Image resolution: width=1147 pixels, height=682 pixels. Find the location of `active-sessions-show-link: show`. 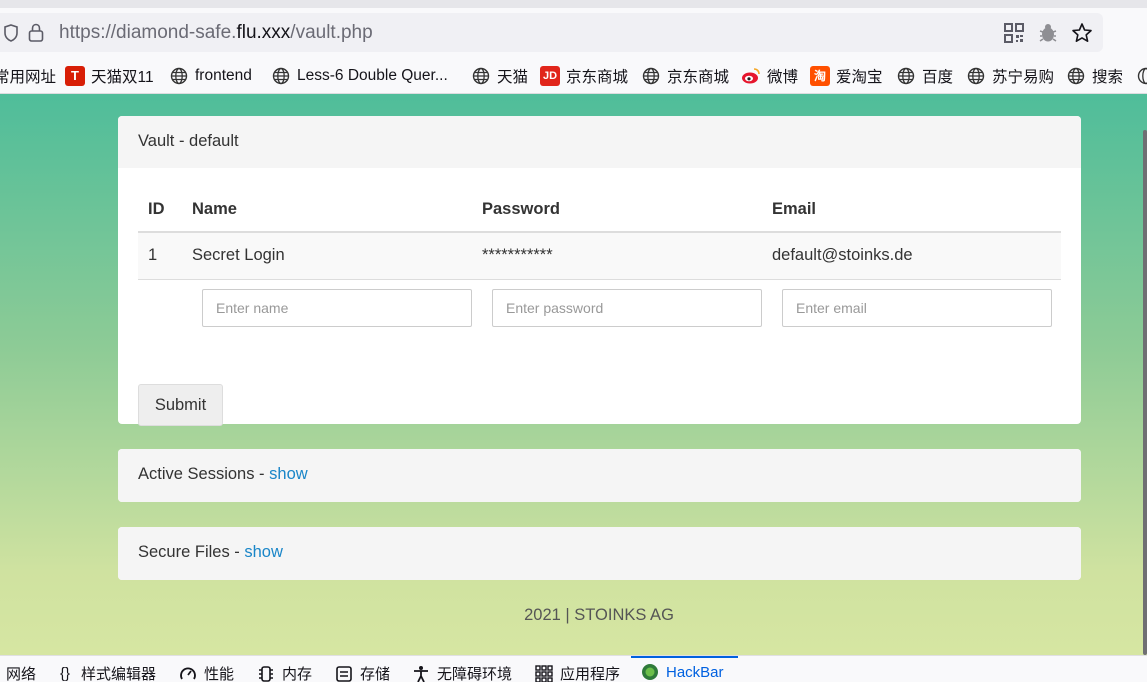

active-sessions-show-link: show is located at coordinates (288, 474).